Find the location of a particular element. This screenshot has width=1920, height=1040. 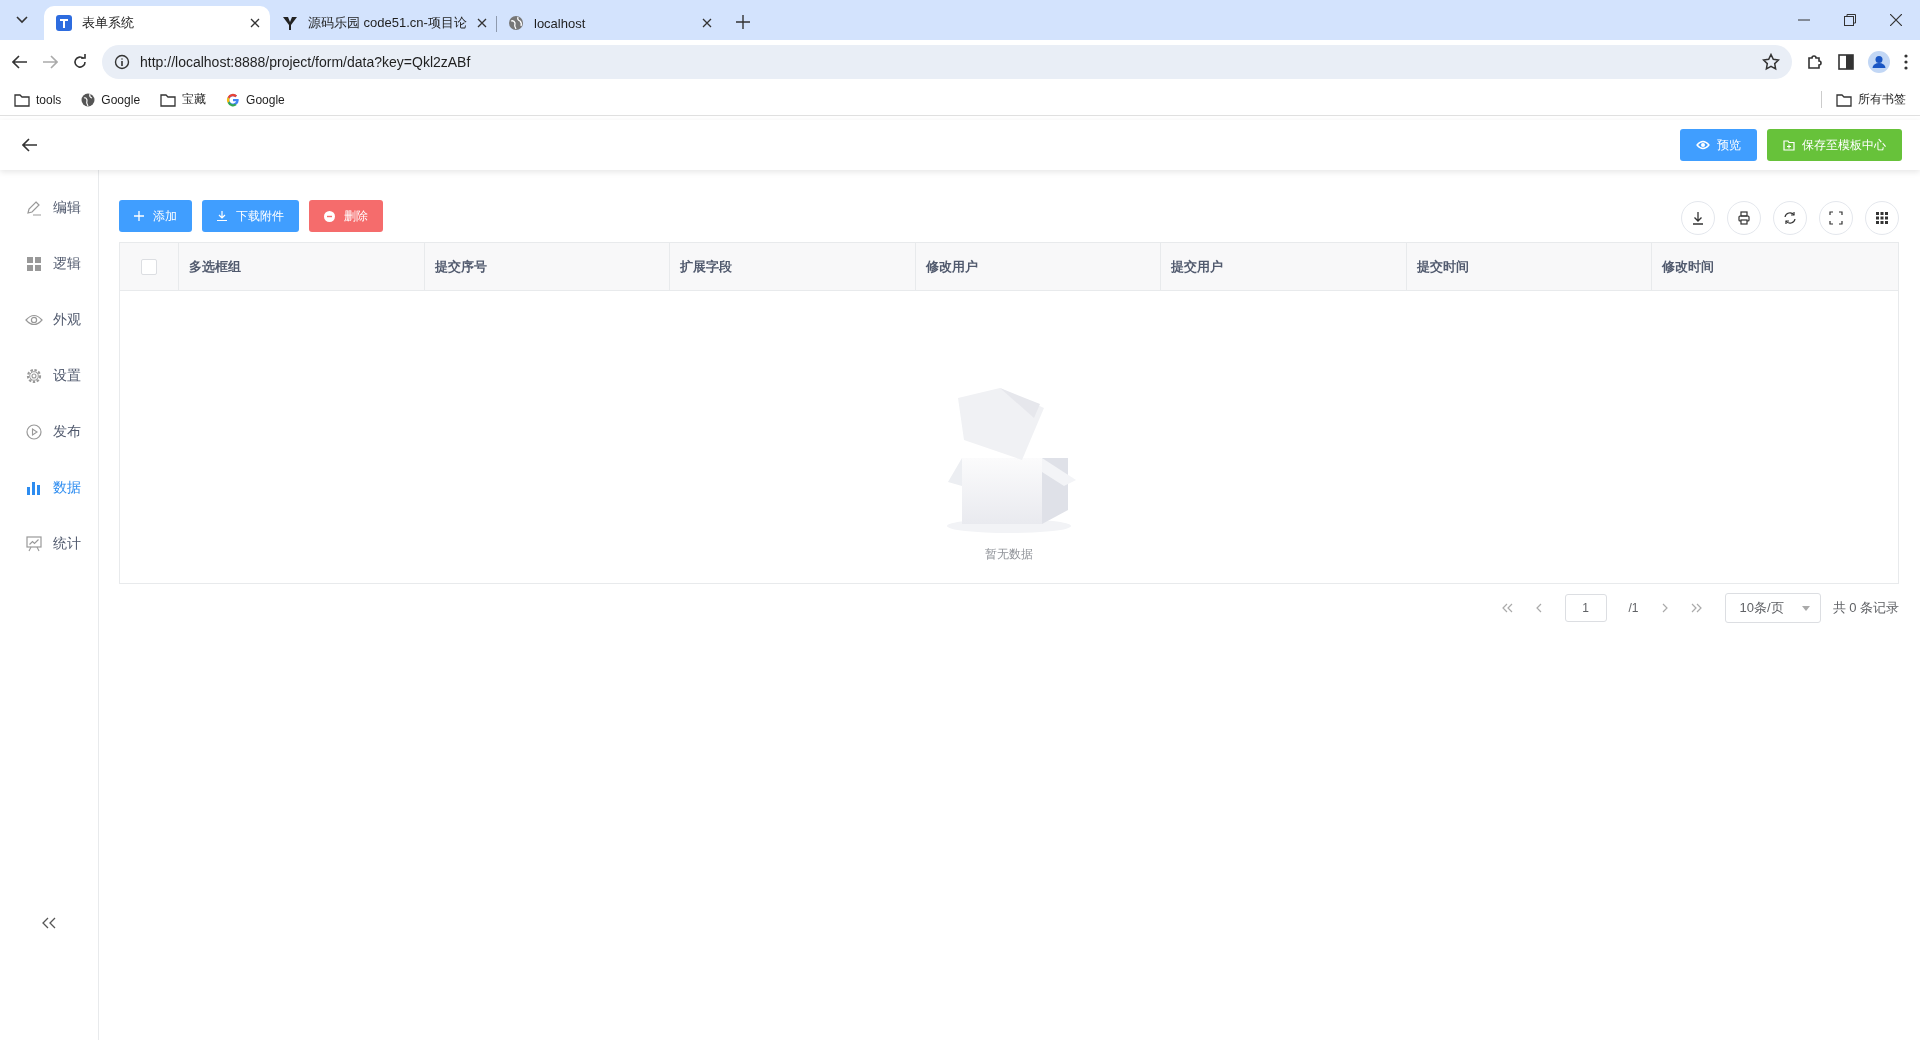

select-all-checkbox is located at coordinates (149, 266).